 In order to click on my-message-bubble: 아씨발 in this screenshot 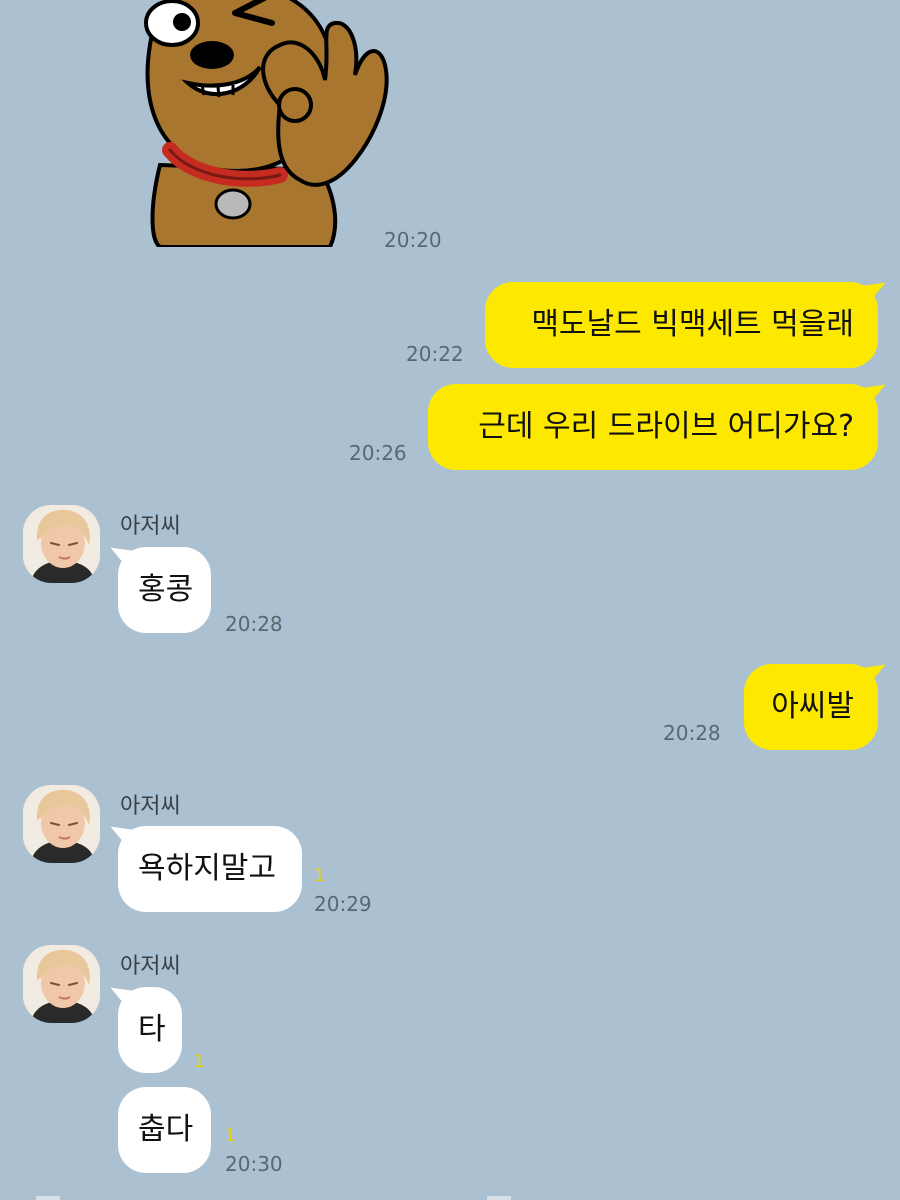, I will do `click(811, 707)`.